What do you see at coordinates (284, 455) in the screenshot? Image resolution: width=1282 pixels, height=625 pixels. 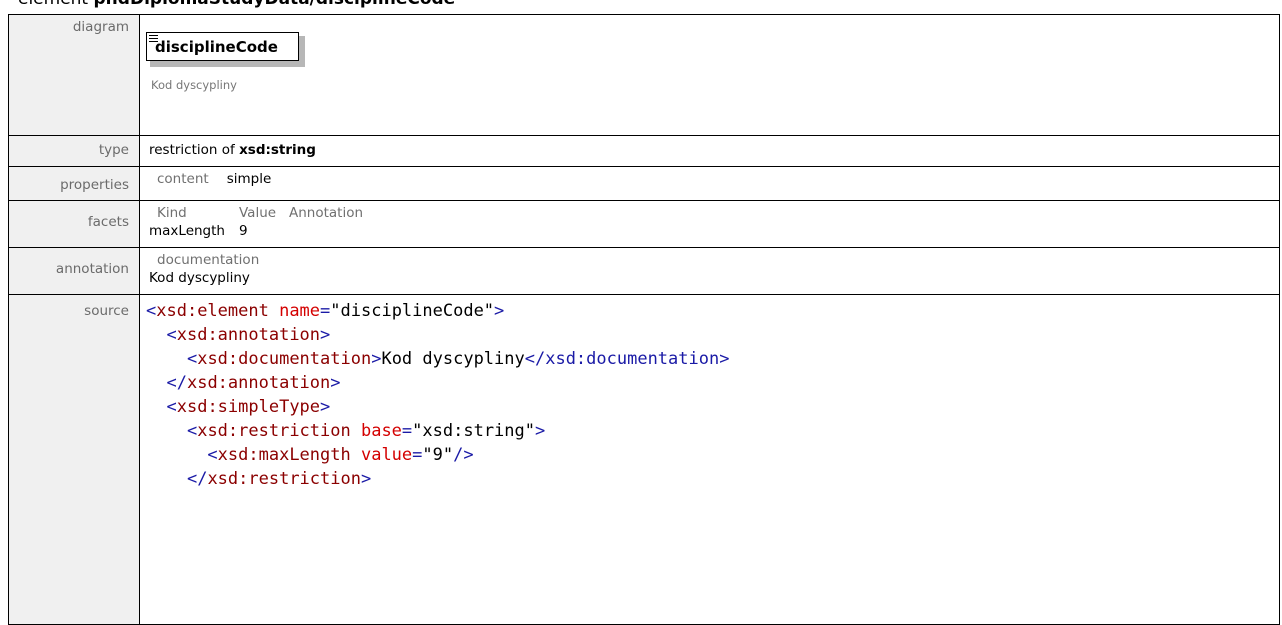 I see `source-name: xsd:maxLength` at bounding box center [284, 455].